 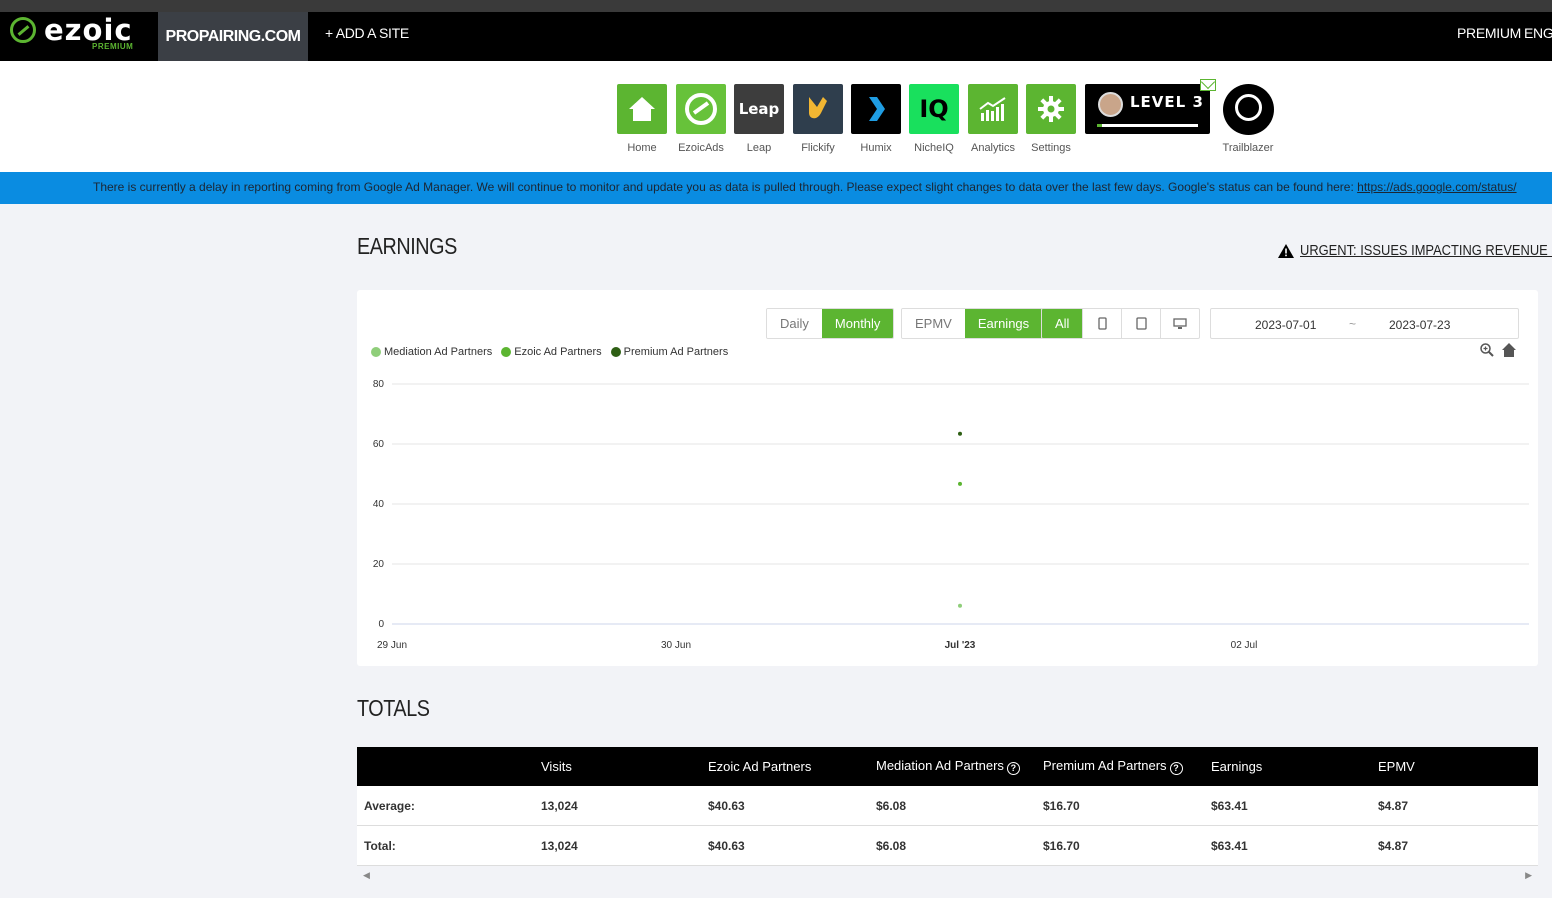 I want to click on y-tick-label: 60, so click(x=379, y=444).